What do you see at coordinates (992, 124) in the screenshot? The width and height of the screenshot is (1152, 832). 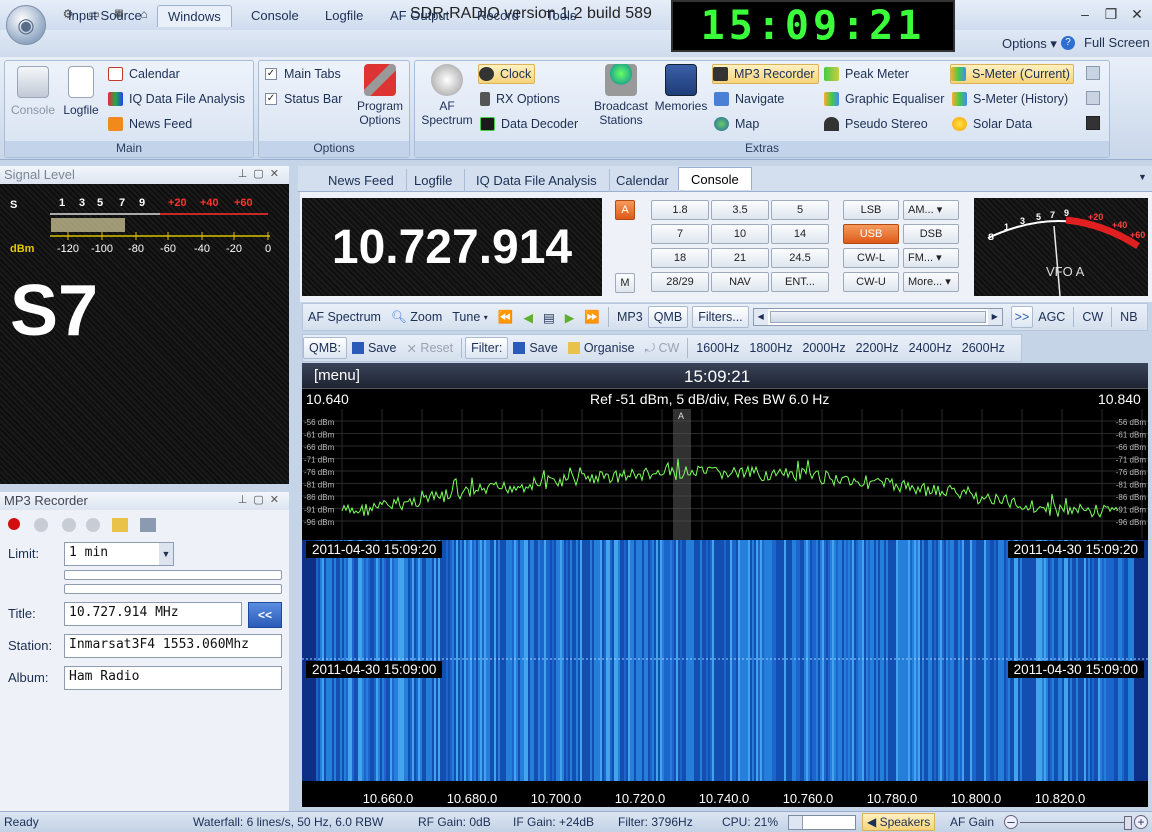 I see `solar-data-button: Solar Data` at bounding box center [992, 124].